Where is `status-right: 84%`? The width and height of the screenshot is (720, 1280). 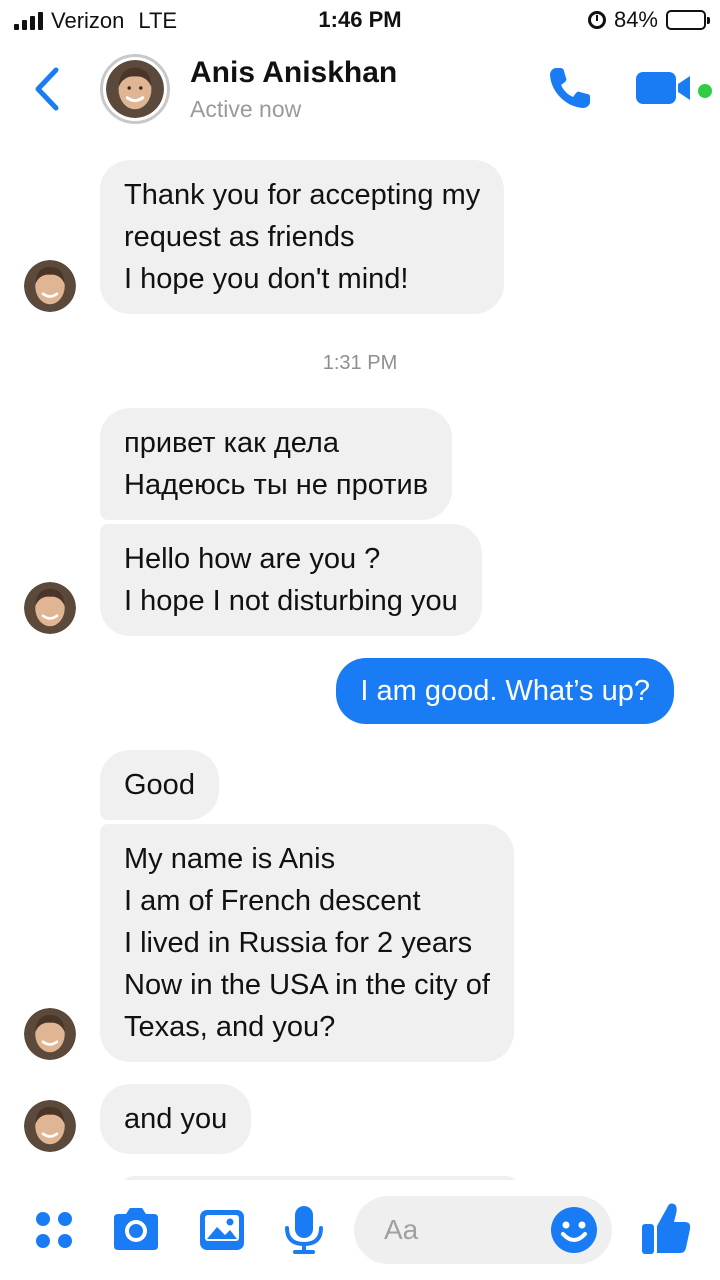
status-right: 84% is located at coordinates (648, 20).